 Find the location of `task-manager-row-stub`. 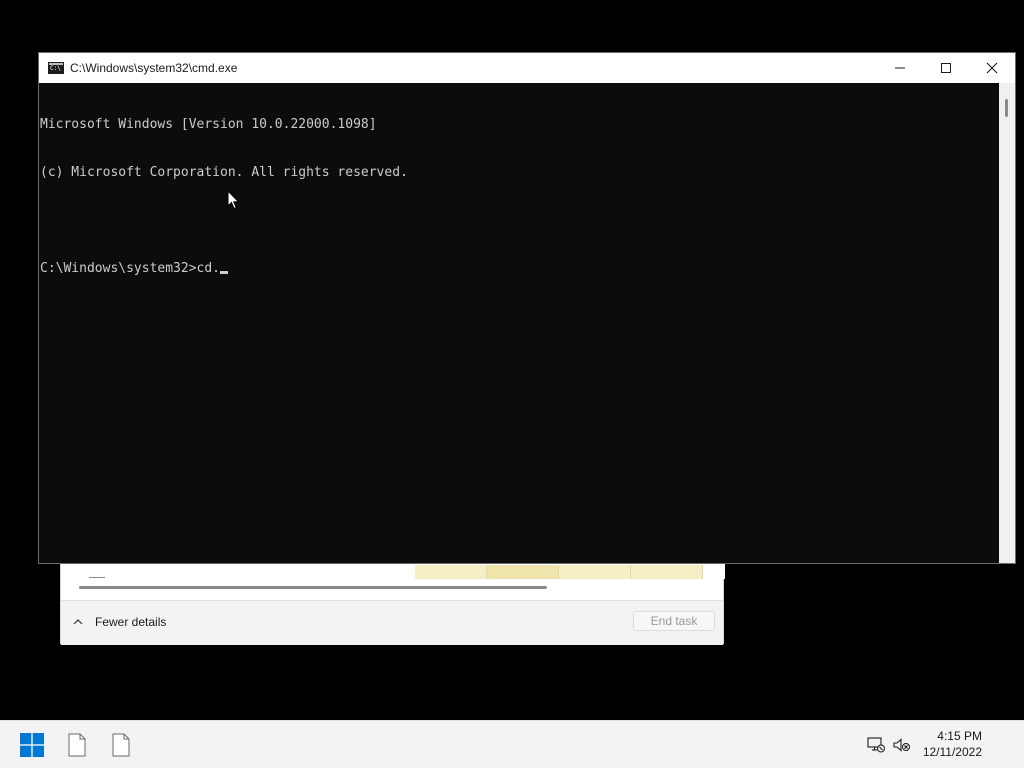

task-manager-row-stub is located at coordinates (97, 577).